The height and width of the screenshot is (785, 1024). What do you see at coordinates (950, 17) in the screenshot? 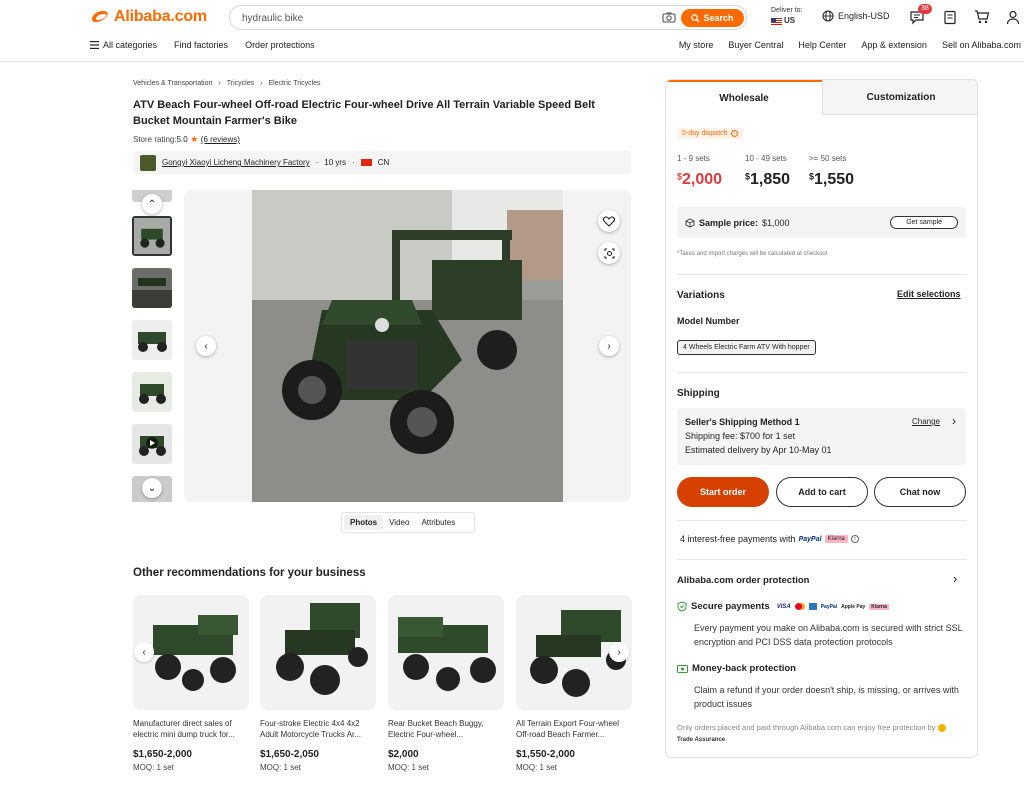
I see `orders-icon` at bounding box center [950, 17].